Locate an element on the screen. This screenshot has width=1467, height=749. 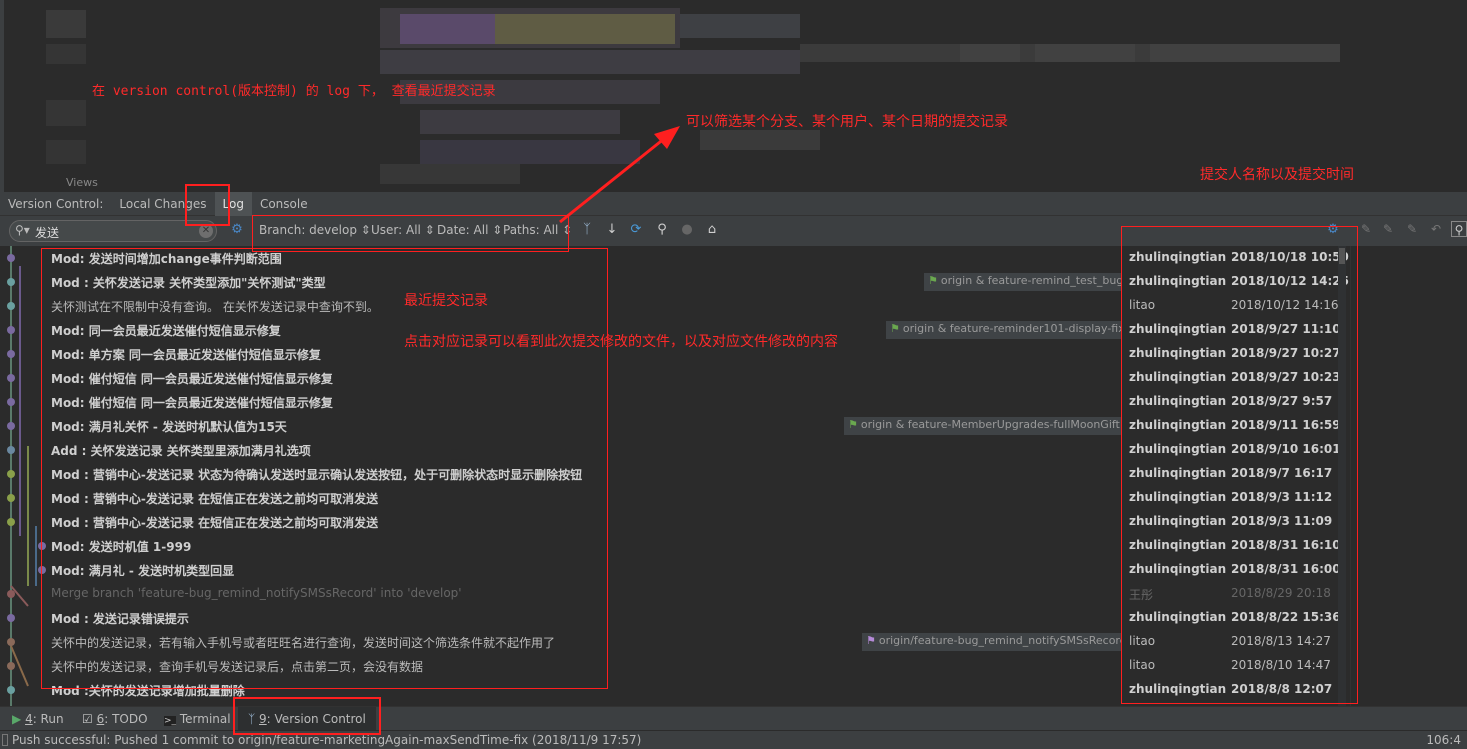
annotation-arrow is located at coordinates (619, 175).